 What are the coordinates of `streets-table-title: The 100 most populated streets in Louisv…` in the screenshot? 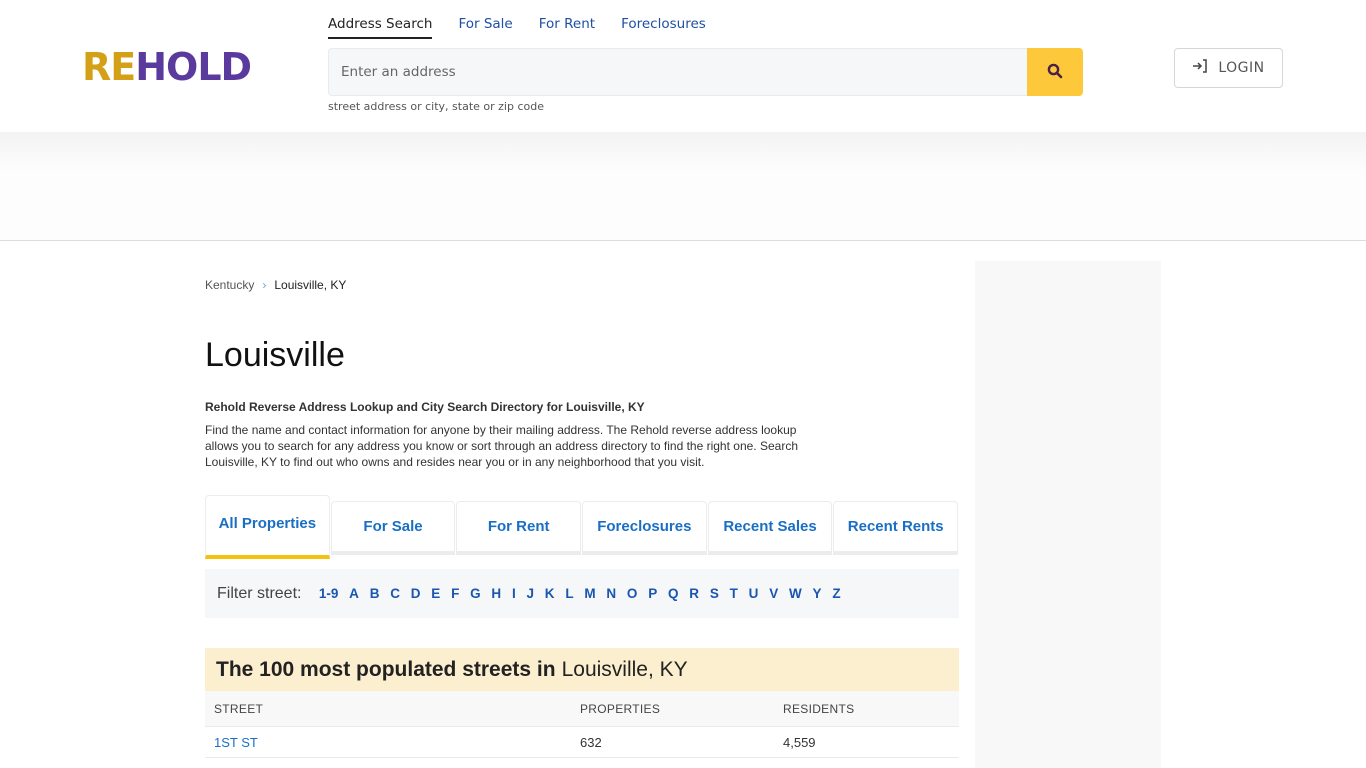 It's located at (582, 669).